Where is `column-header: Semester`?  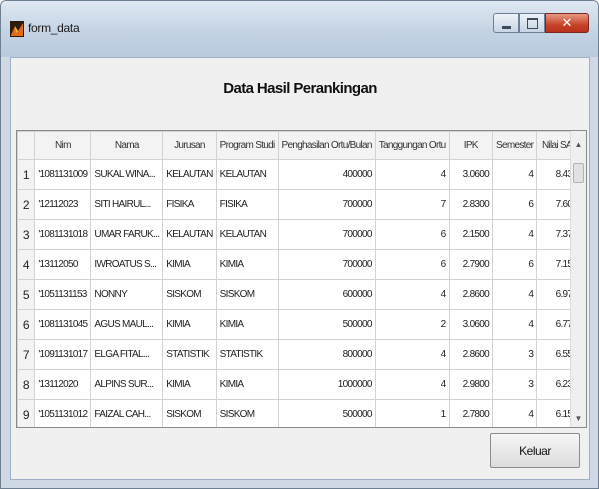
column-header: Semester is located at coordinates (515, 145).